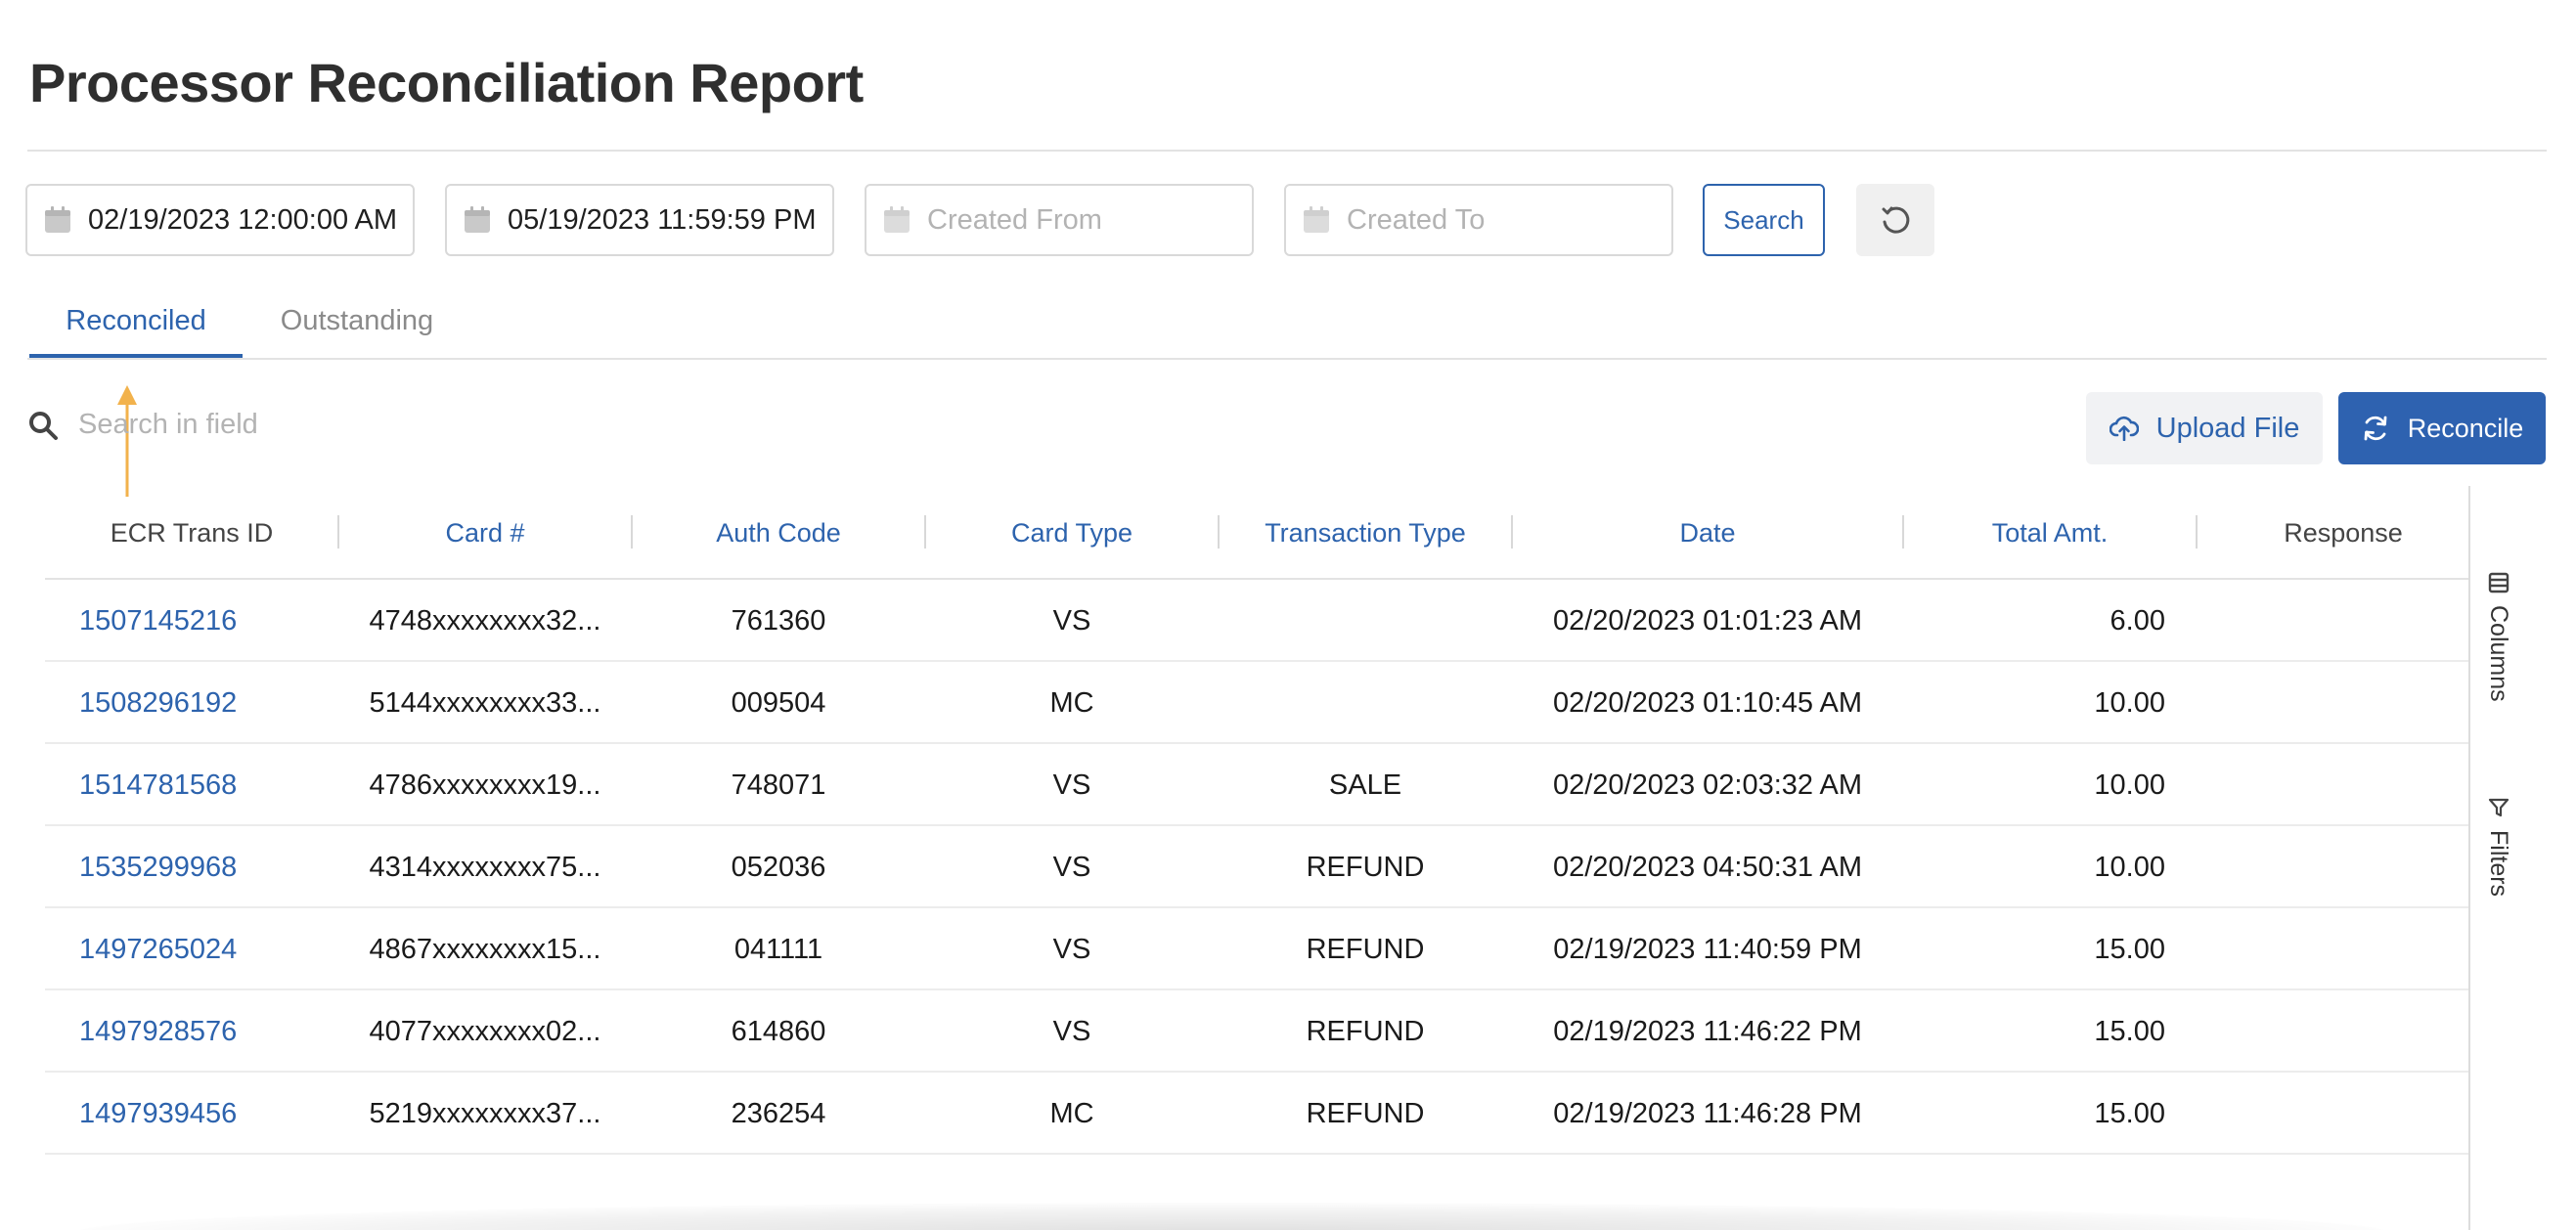 This screenshot has width=2576, height=1230. What do you see at coordinates (2466, 428) in the screenshot?
I see `reconcile-label: Reconcile` at bounding box center [2466, 428].